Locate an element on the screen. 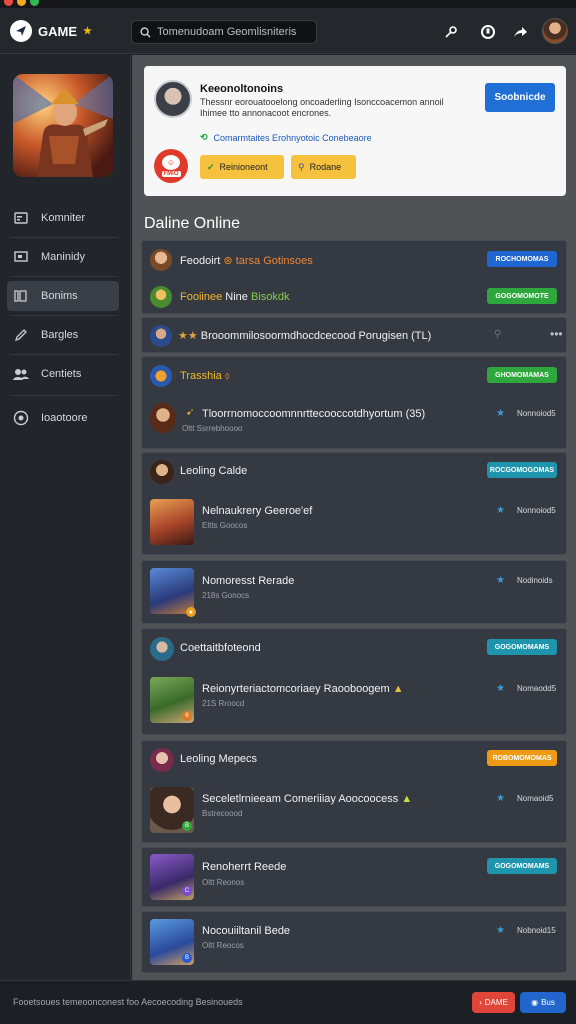  sidebar-item-bonims: Bonims is located at coordinates (63, 296).